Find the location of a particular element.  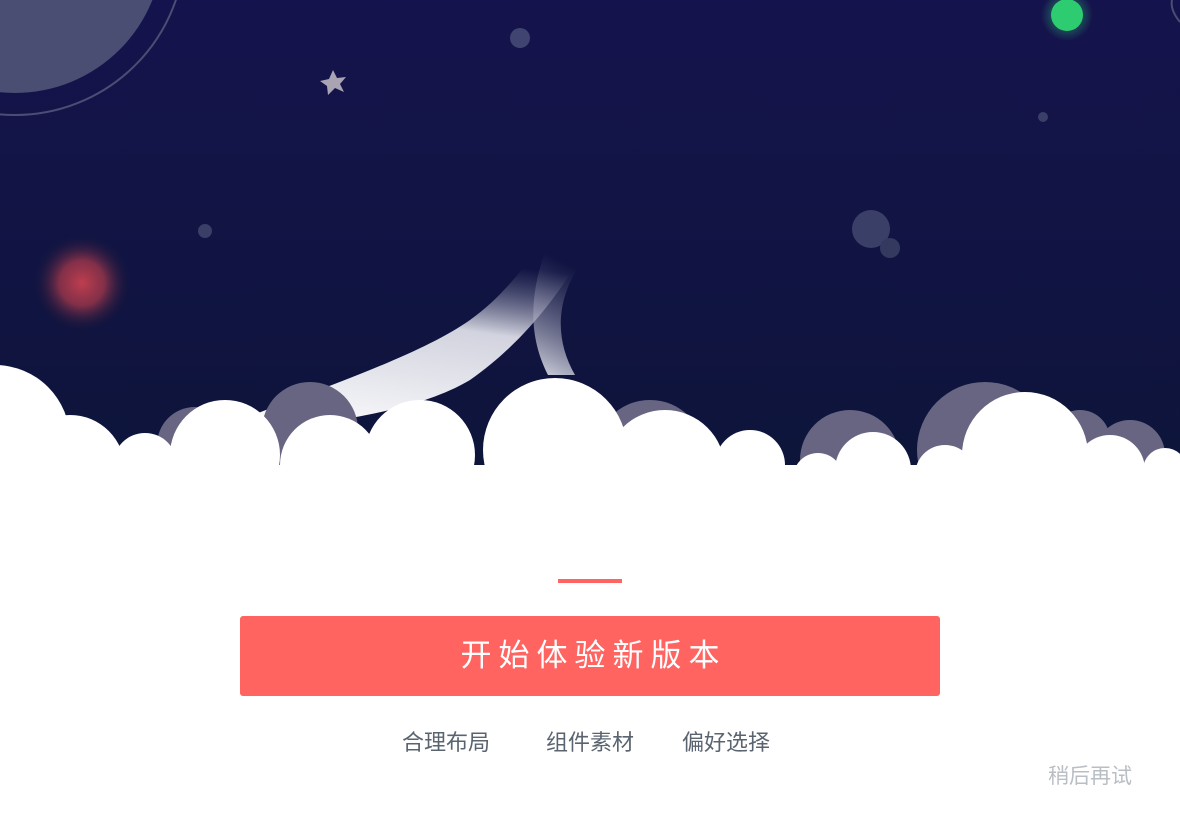

start-new-version-button: 开始体验新版本 is located at coordinates (590, 656).